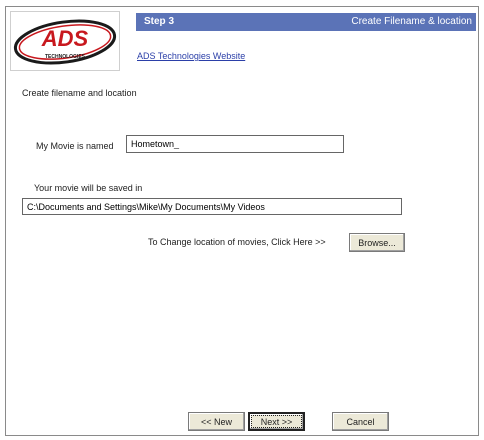 The height and width of the screenshot is (440, 484). I want to click on cancel-button: Cancel, so click(360, 421).